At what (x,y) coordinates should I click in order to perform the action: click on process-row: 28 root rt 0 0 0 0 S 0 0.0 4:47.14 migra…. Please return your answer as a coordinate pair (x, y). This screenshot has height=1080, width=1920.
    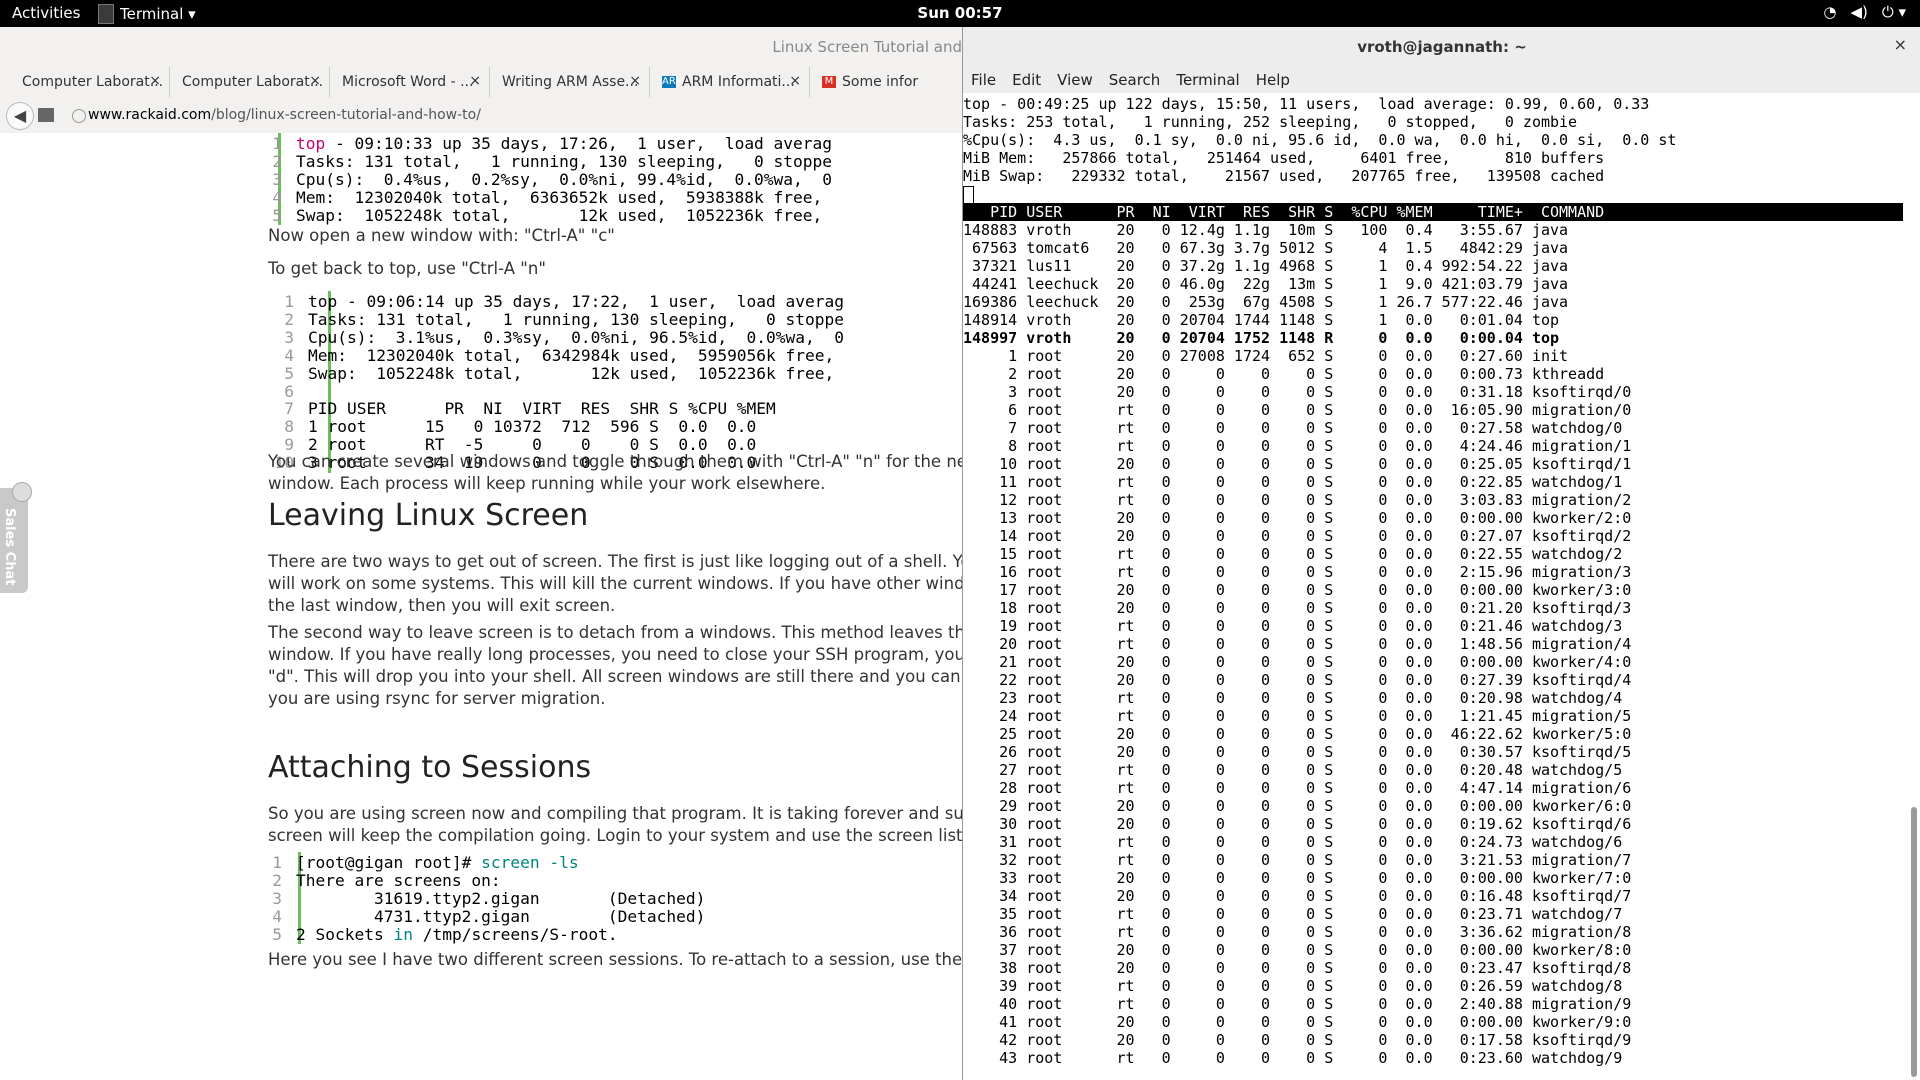
    Looking at the image, I should click on (1433, 788).